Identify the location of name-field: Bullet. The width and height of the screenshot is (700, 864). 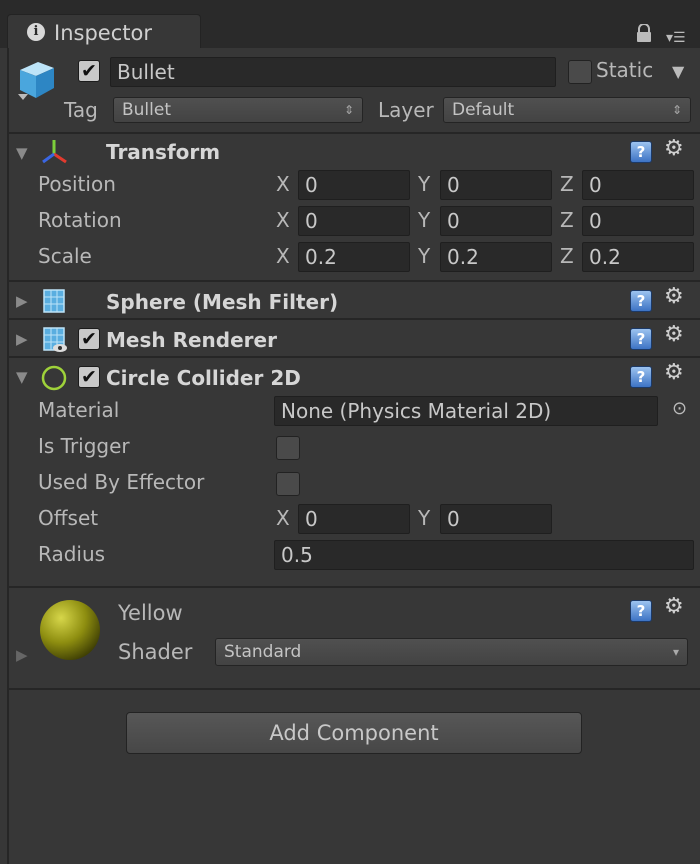
(333, 72).